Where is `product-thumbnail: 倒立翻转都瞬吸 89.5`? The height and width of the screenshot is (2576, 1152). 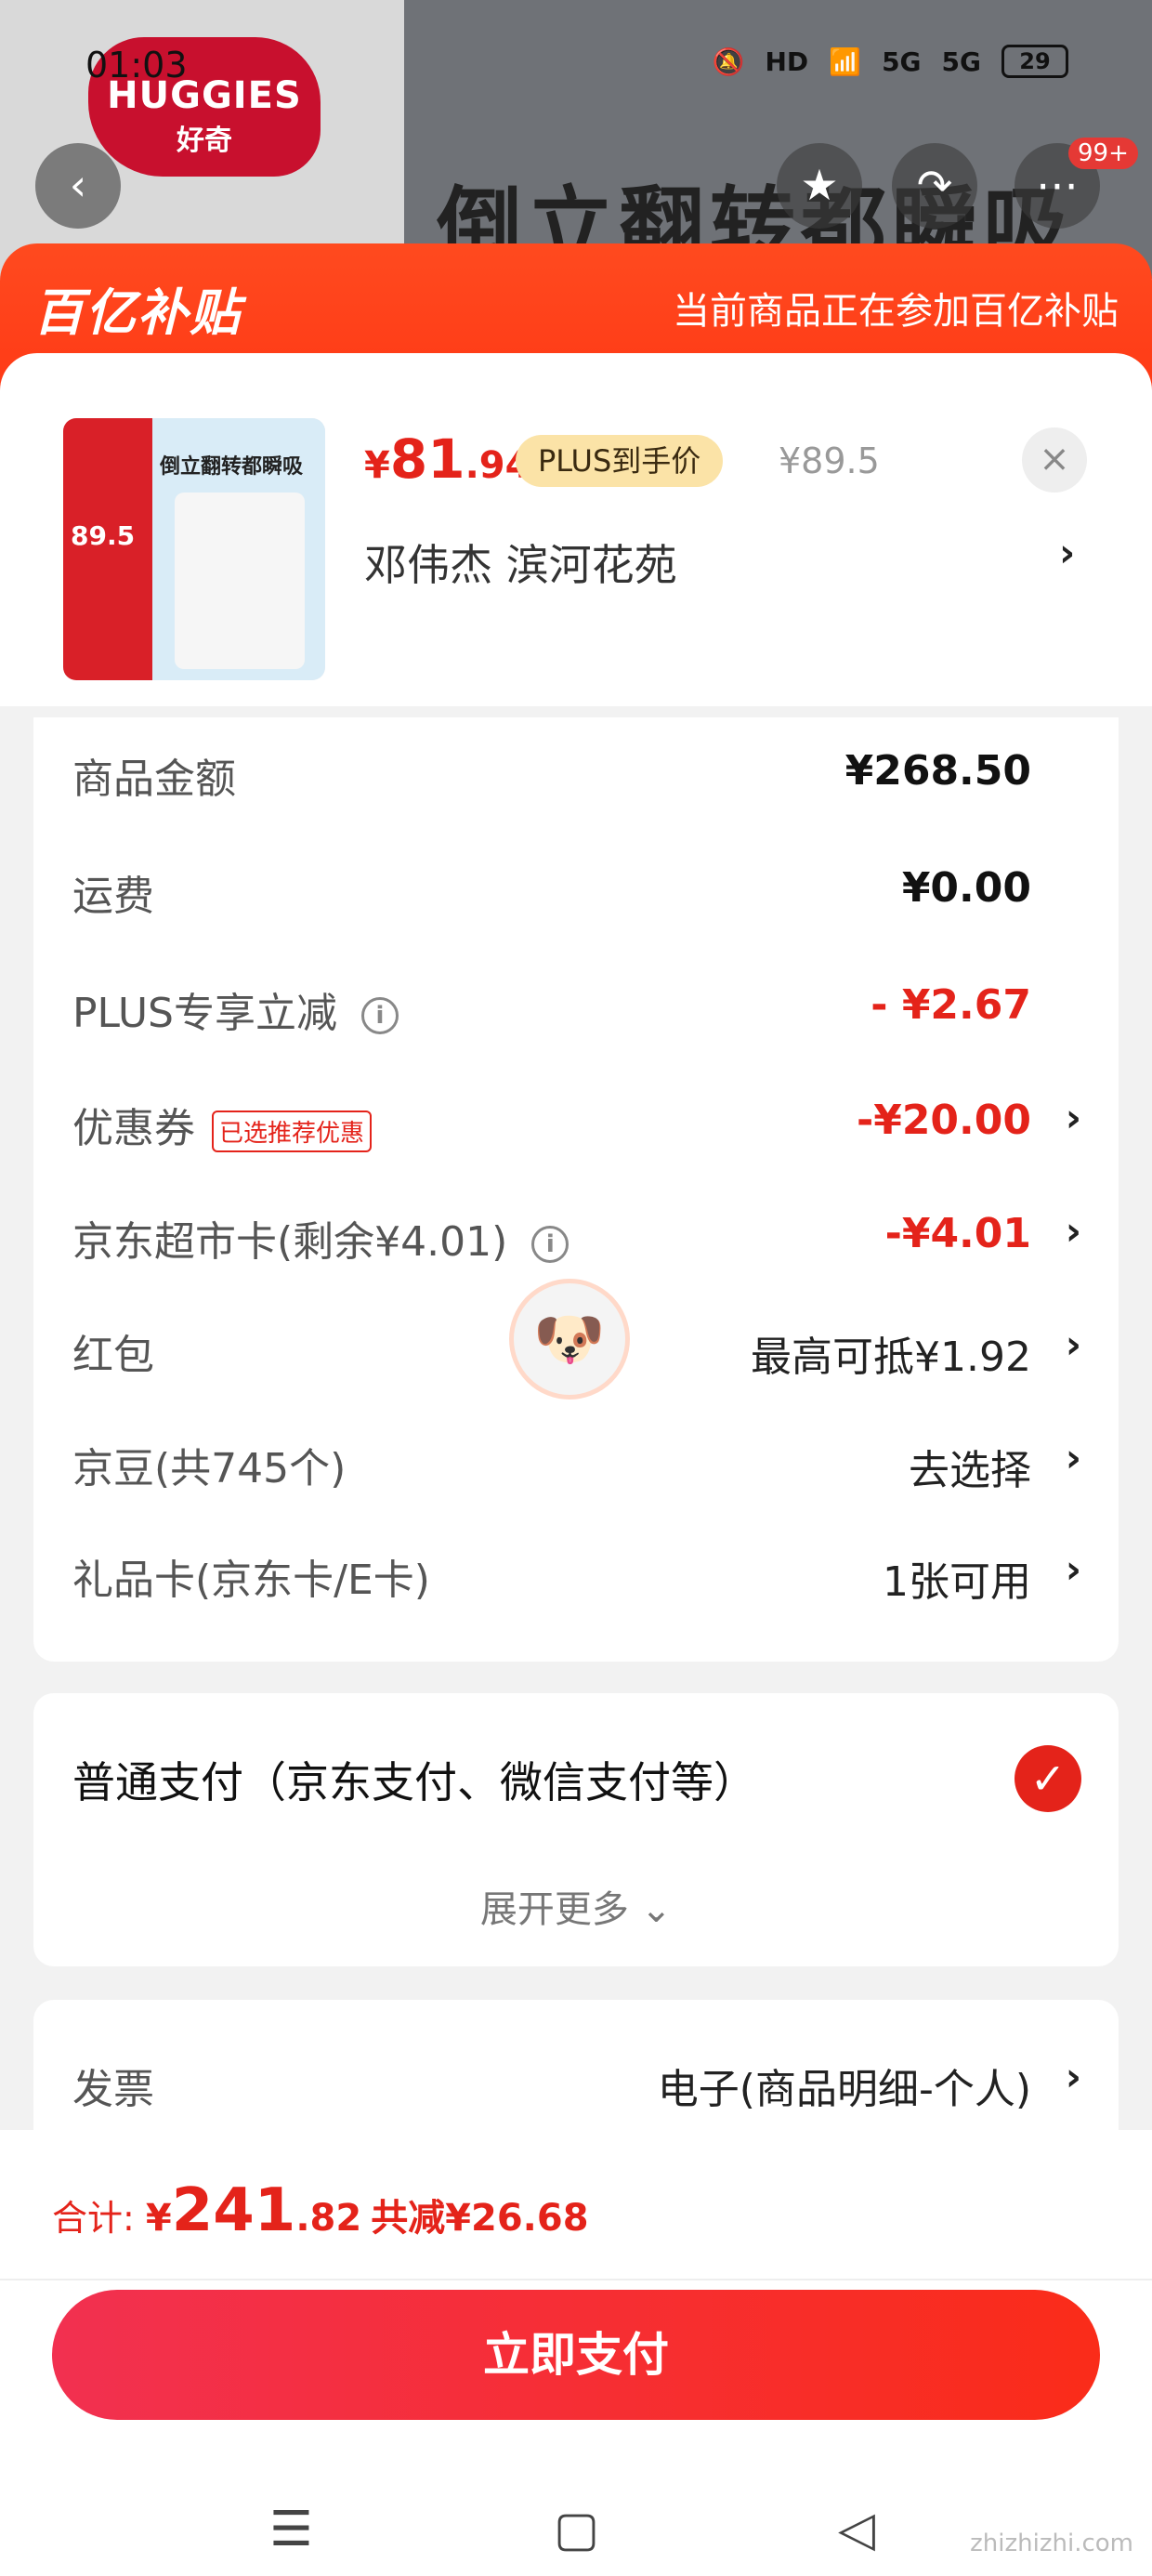 product-thumbnail: 倒立翻转都瞬吸 89.5 is located at coordinates (194, 549).